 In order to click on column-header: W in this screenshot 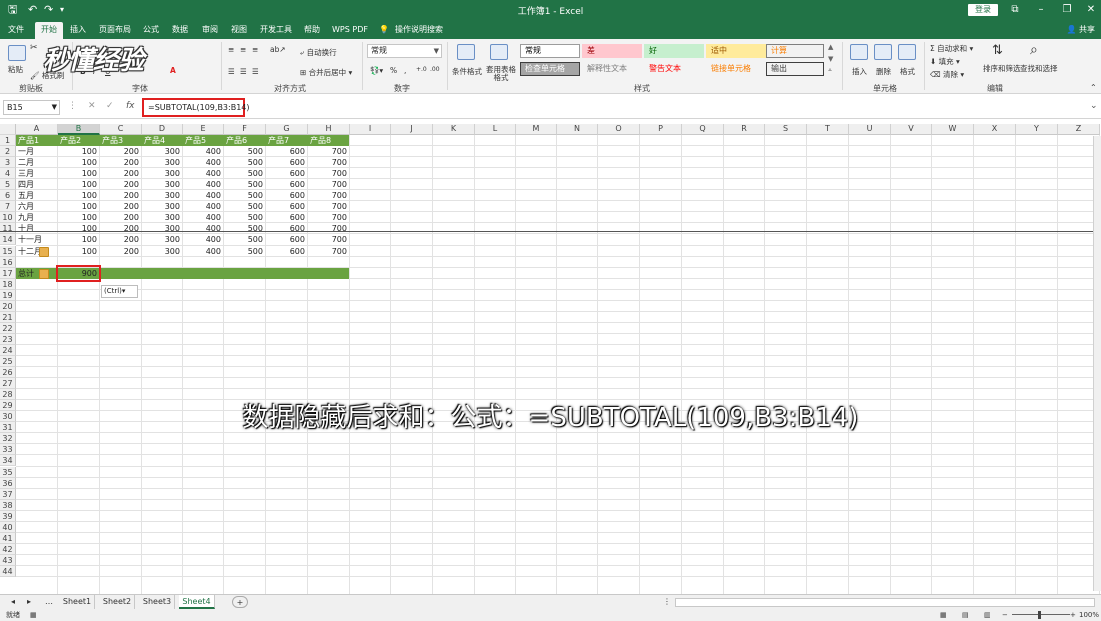, I will do `click(953, 129)`.